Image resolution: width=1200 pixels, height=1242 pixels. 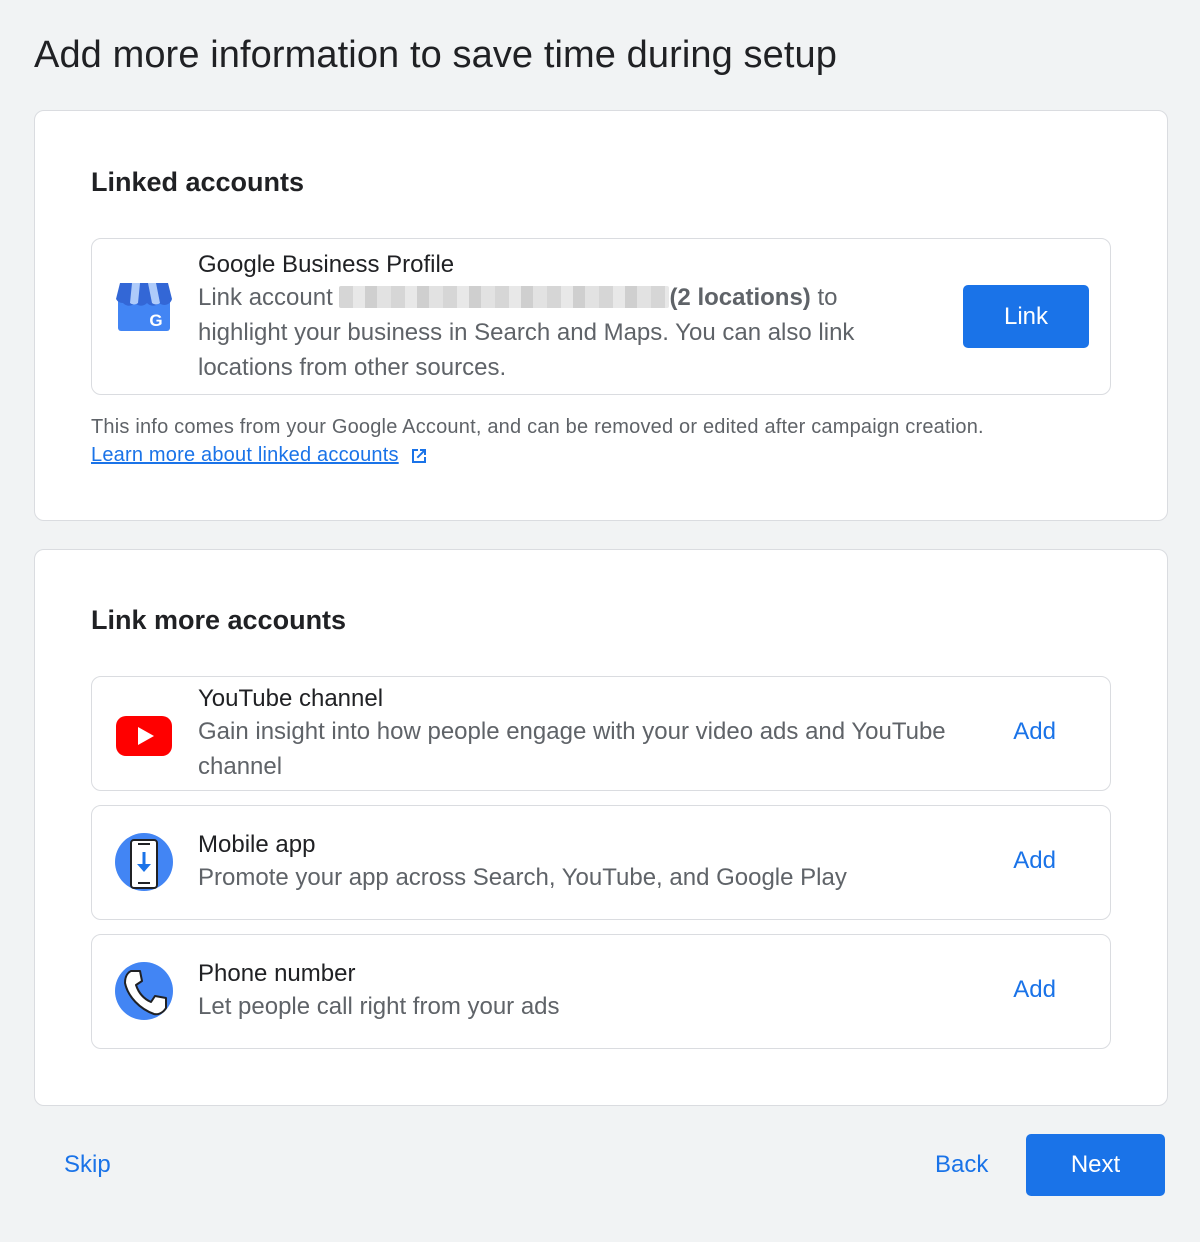 I want to click on linked-accounts-title: Linked accounts, so click(x=198, y=182).